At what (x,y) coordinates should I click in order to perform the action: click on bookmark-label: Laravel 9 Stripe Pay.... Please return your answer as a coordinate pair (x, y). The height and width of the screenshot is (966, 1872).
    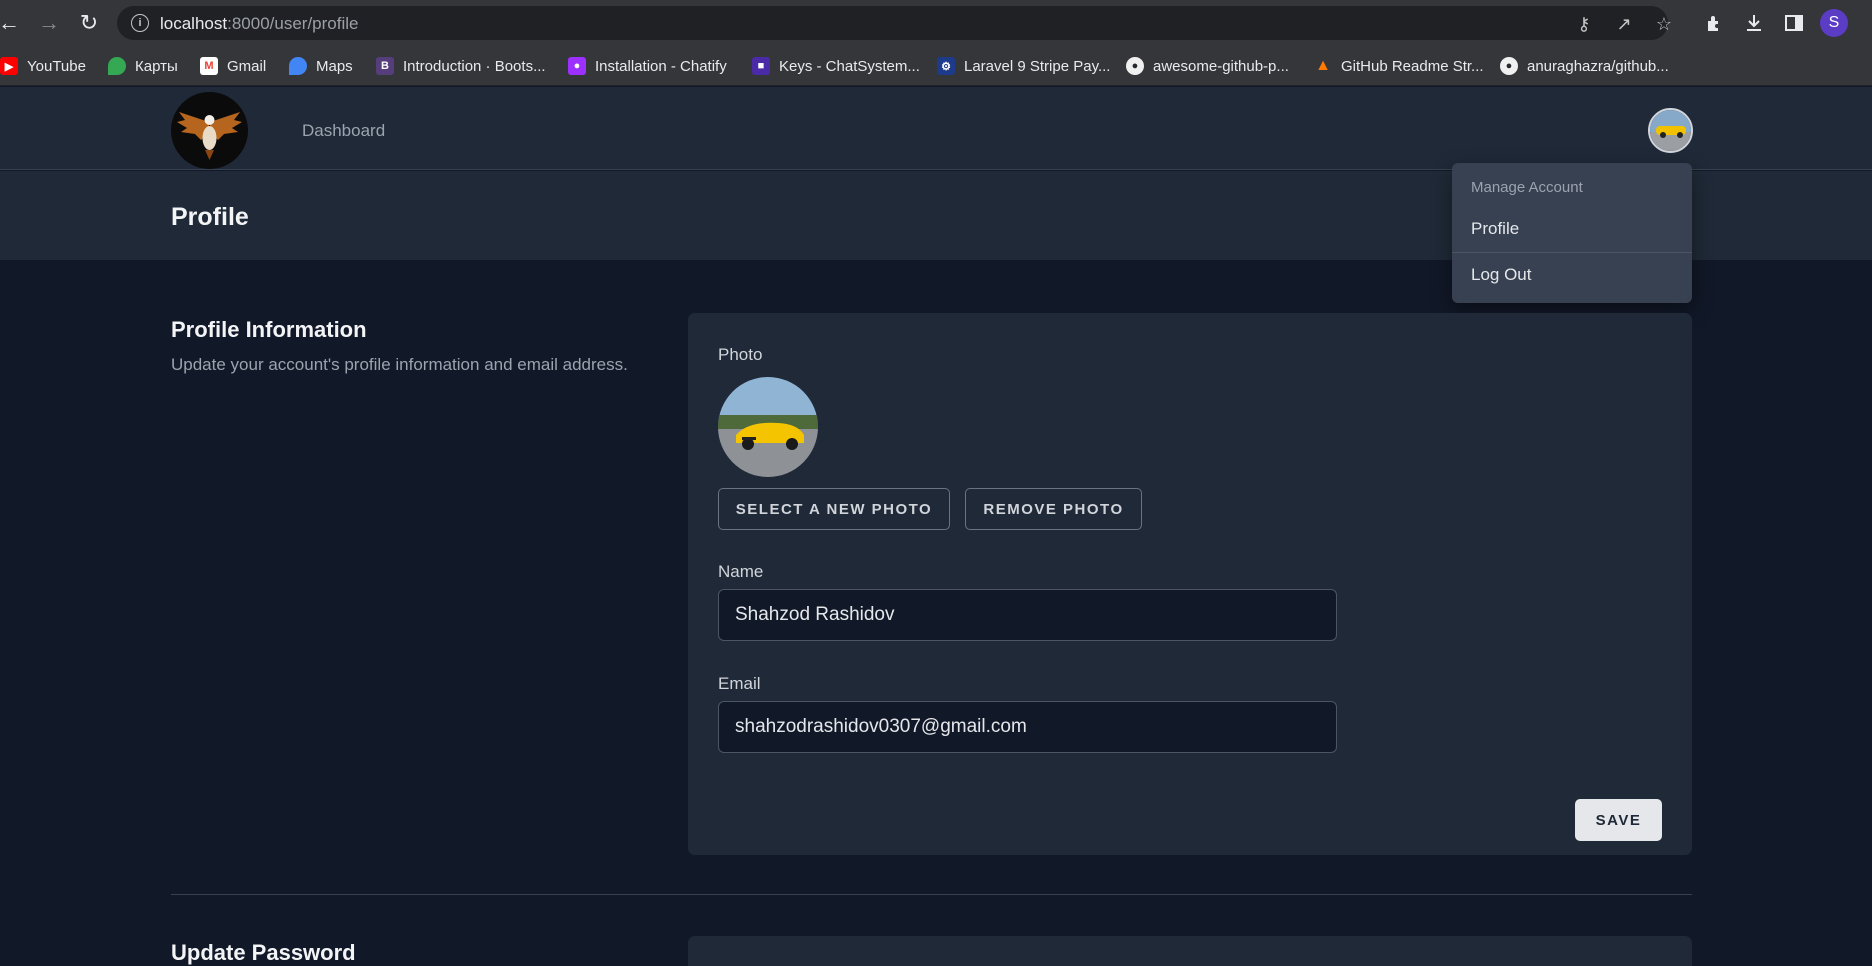
    Looking at the image, I should click on (1037, 66).